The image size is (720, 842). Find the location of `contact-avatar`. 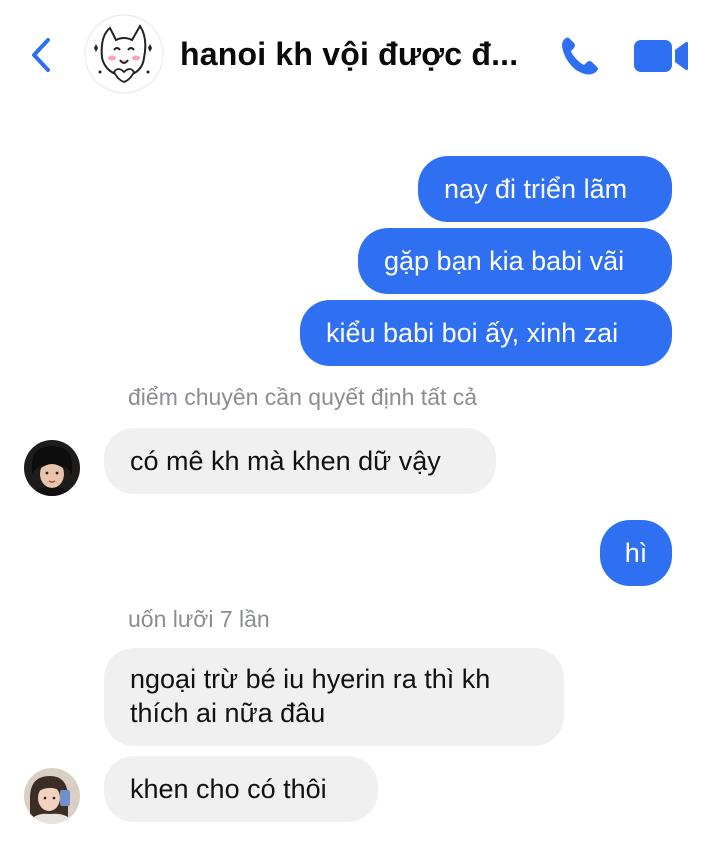

contact-avatar is located at coordinates (124, 54).